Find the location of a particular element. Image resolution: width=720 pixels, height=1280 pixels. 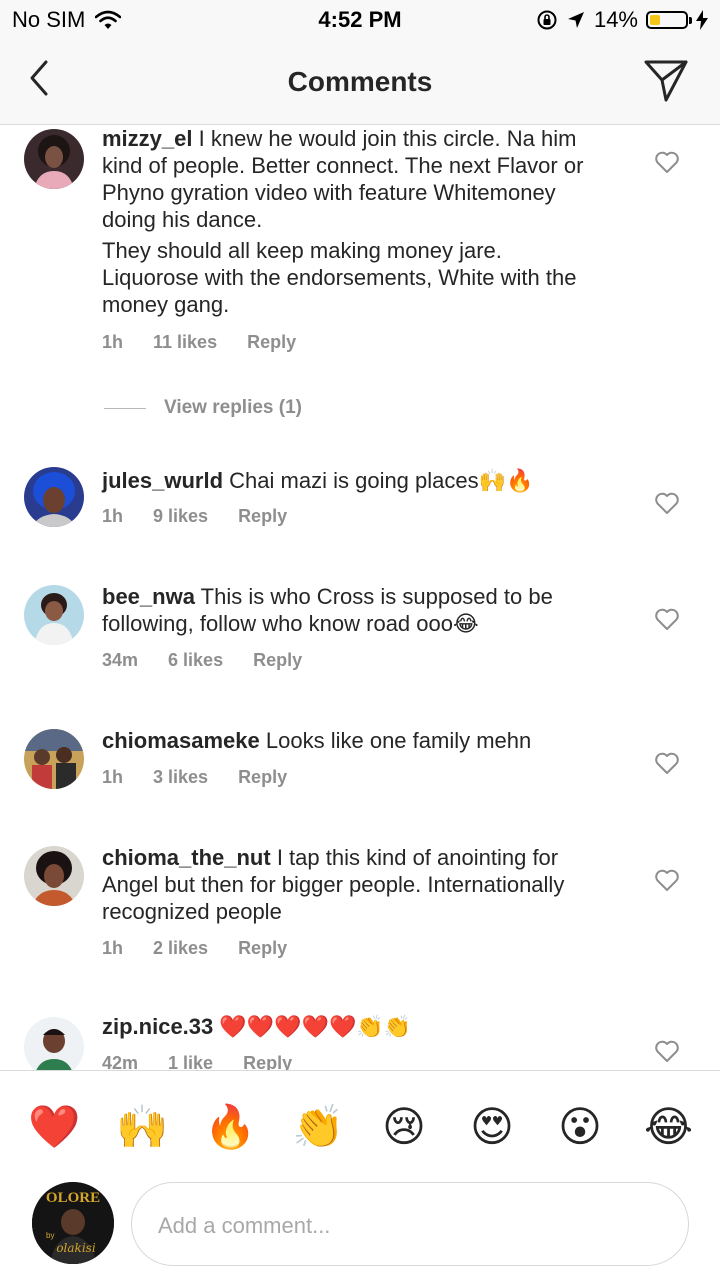

comment-input is located at coordinates (408, 1226).